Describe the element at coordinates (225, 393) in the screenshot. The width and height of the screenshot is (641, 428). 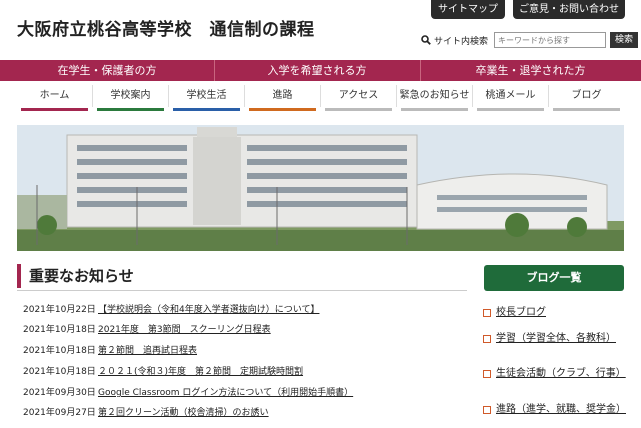
I see `news-link: Google Classroom ログイン方法について（利用開始手順書）` at that location.